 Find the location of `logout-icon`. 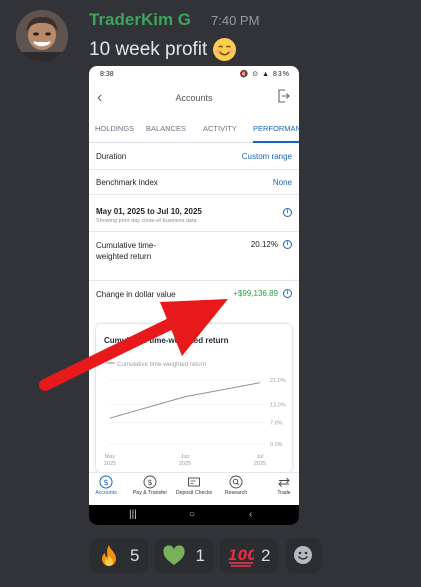

logout-icon is located at coordinates (284, 96).